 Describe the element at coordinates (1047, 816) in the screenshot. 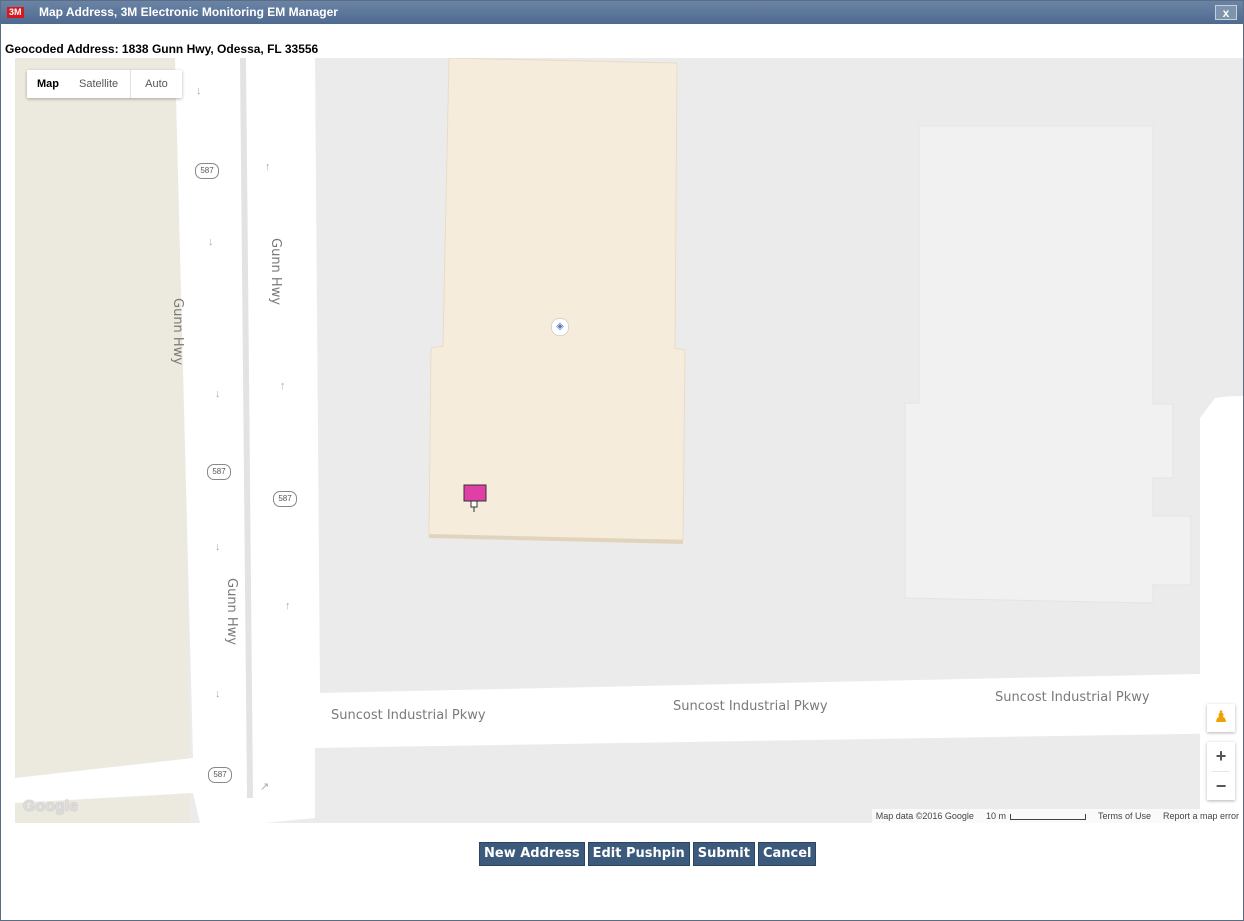

I see `scale-bar` at that location.